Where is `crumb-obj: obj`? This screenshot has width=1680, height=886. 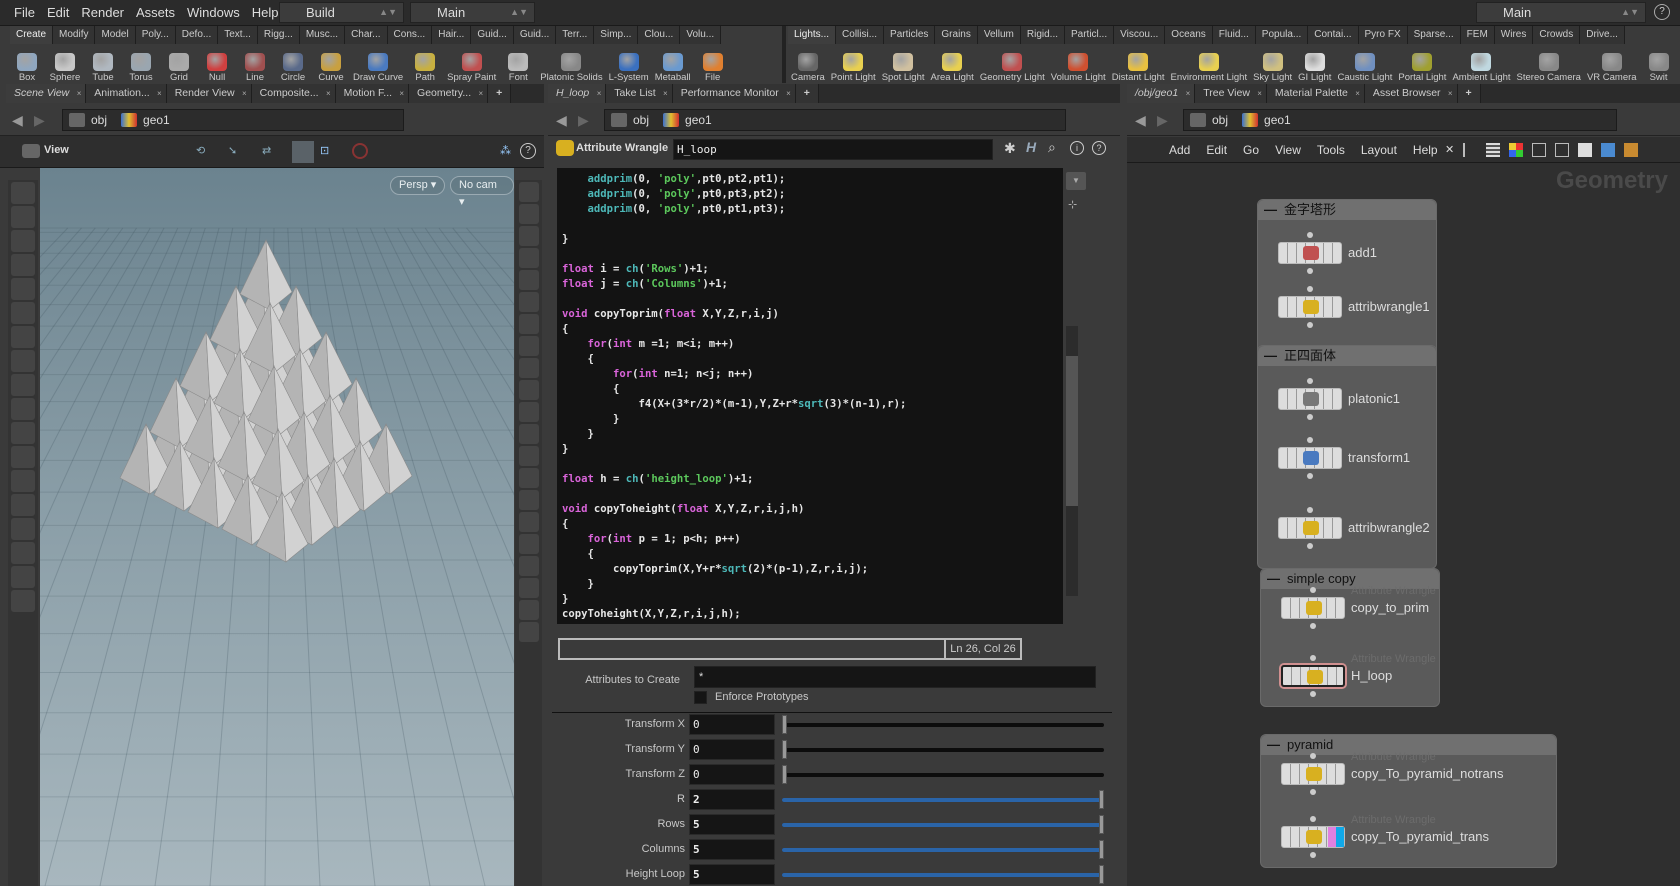 crumb-obj: obj is located at coordinates (1210, 120).